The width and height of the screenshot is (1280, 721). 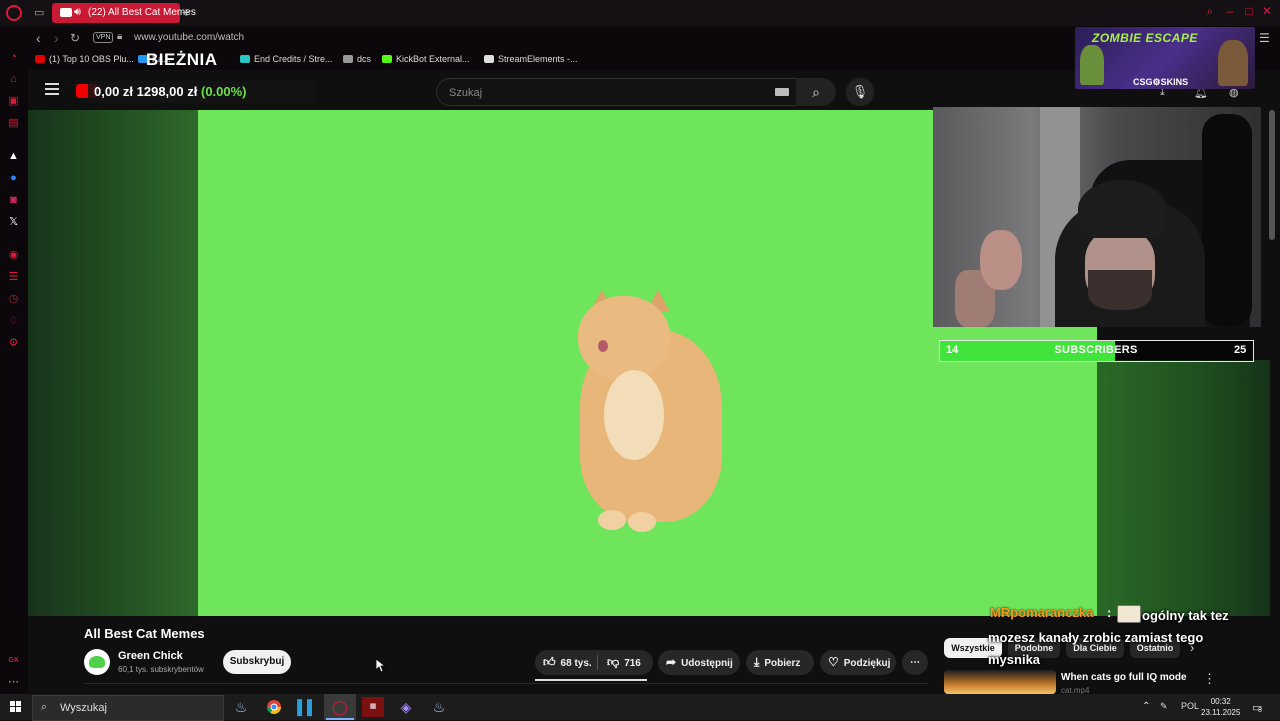 I want to click on voicemeeter-icon: ▦, so click(x=373, y=707).